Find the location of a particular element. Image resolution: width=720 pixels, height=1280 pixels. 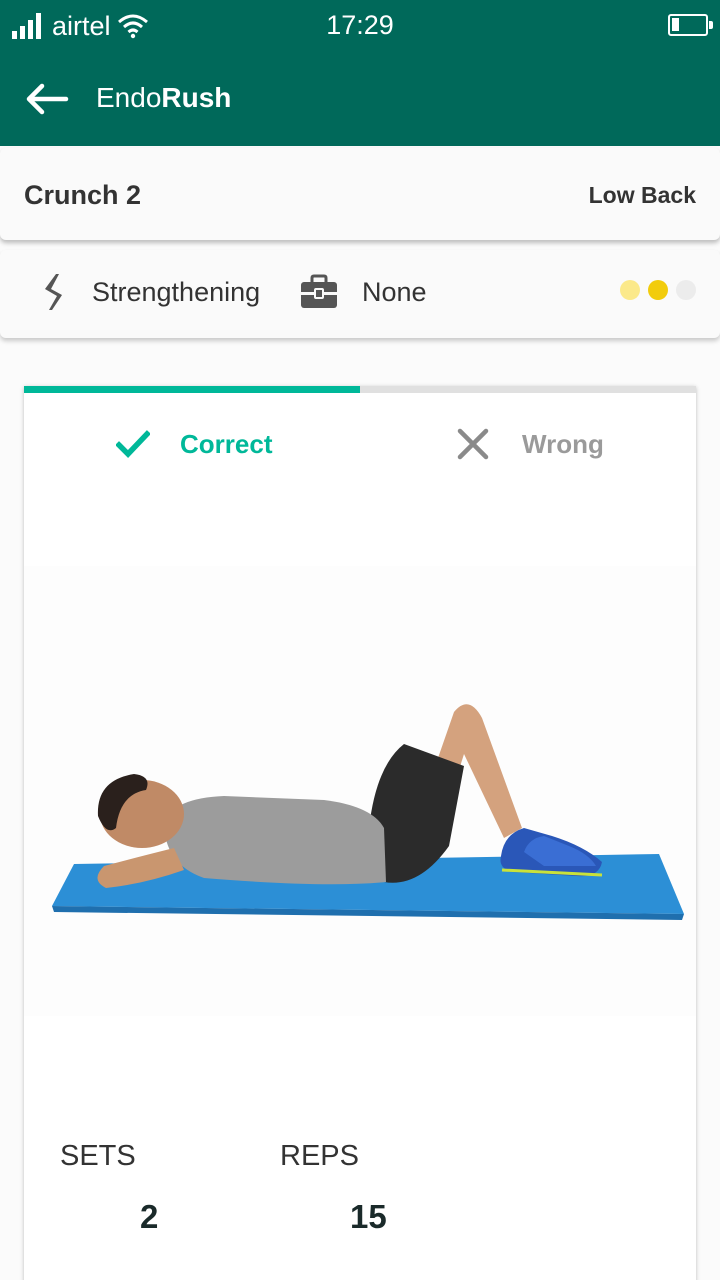

tab-wrong: Wrong is located at coordinates (530, 444).